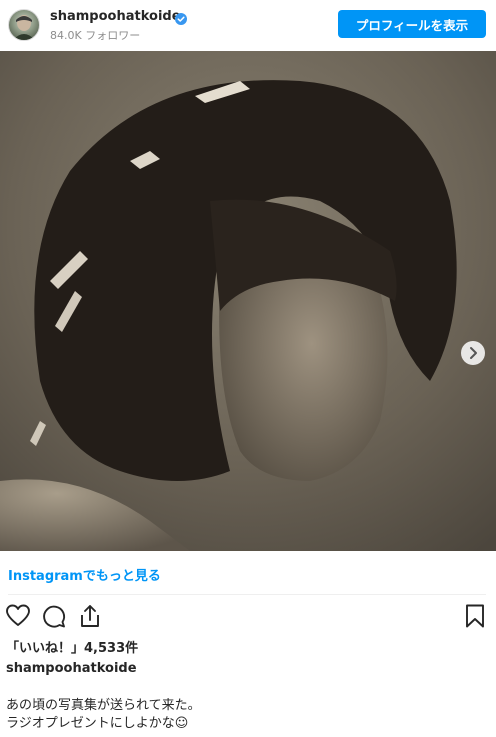 This screenshot has height=737, width=496. I want to click on chevron-right-icon, so click(473, 353).